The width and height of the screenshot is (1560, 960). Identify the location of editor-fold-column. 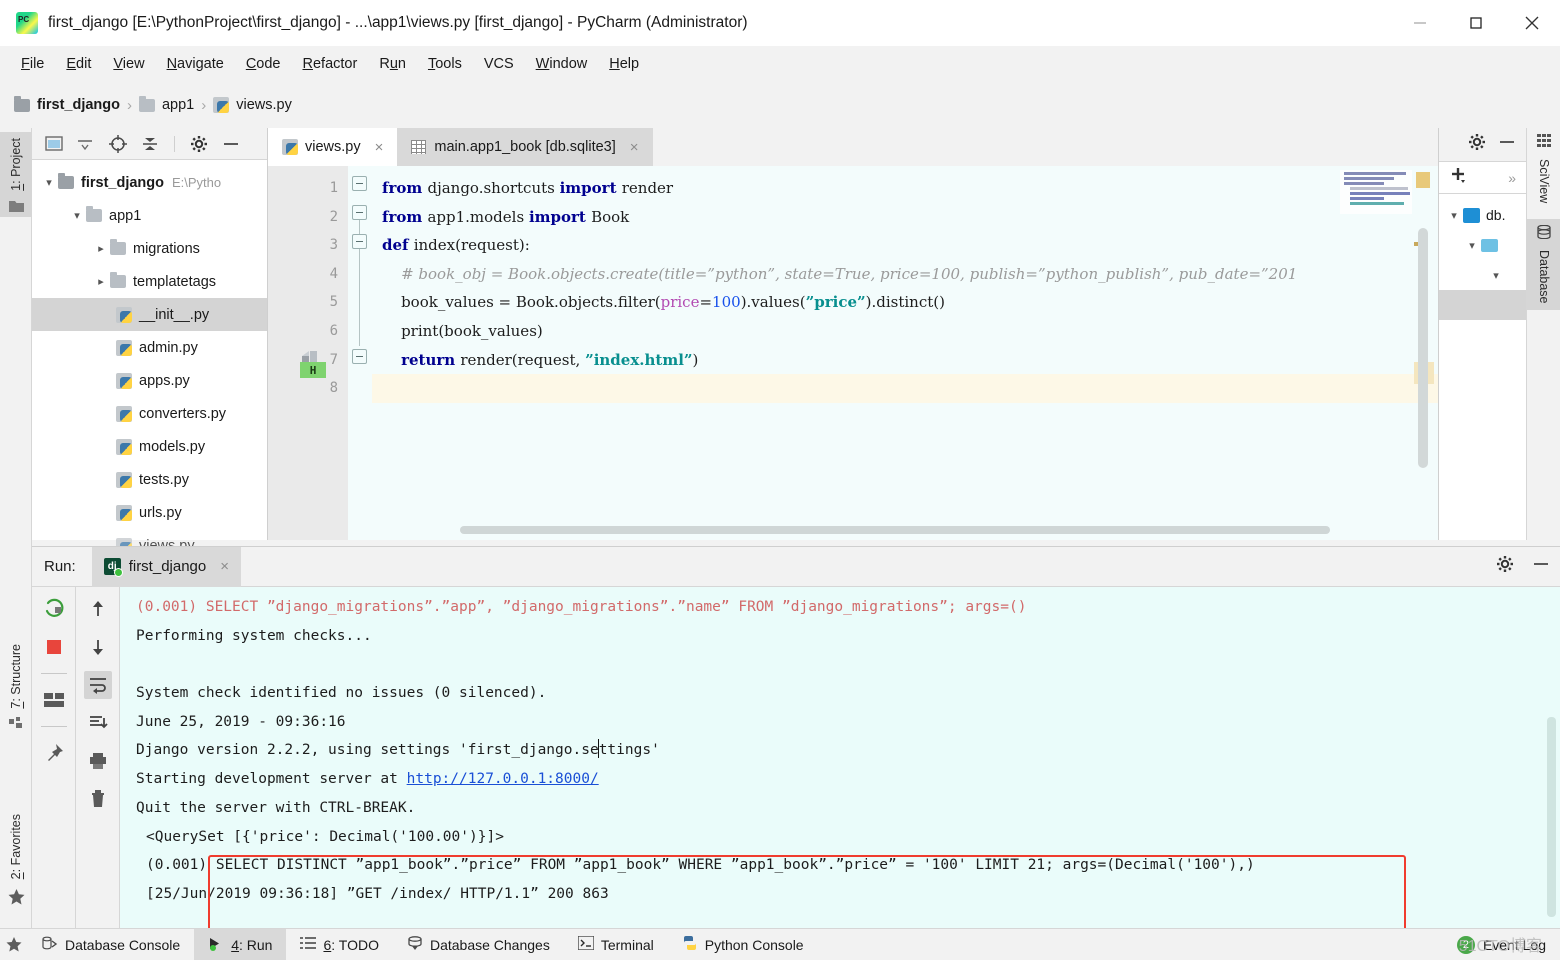
(360, 353).